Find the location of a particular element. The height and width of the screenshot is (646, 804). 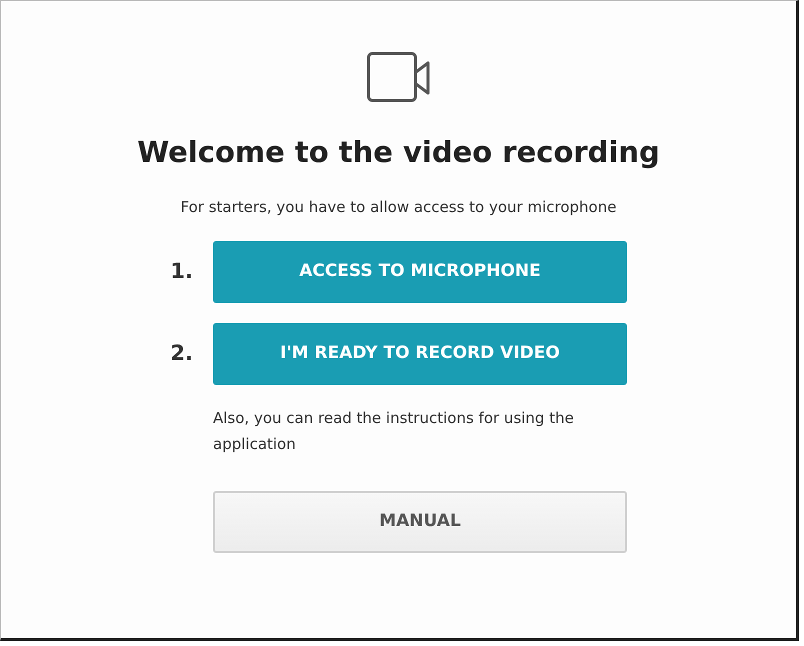

step-button: ACCESS TO MICROPHONE is located at coordinates (420, 271).